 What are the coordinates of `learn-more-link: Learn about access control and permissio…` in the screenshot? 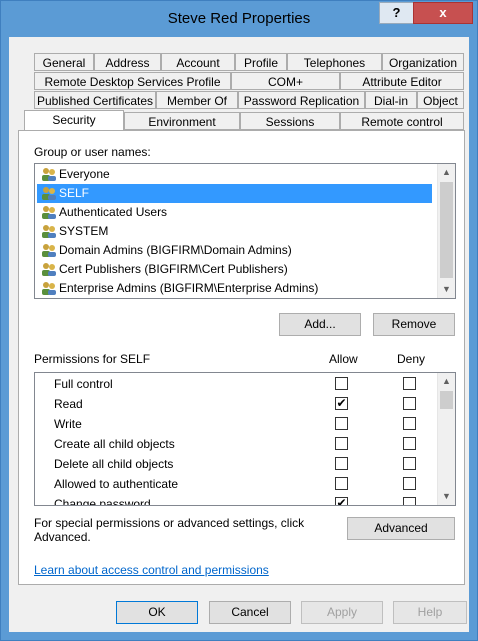 It's located at (151, 570).